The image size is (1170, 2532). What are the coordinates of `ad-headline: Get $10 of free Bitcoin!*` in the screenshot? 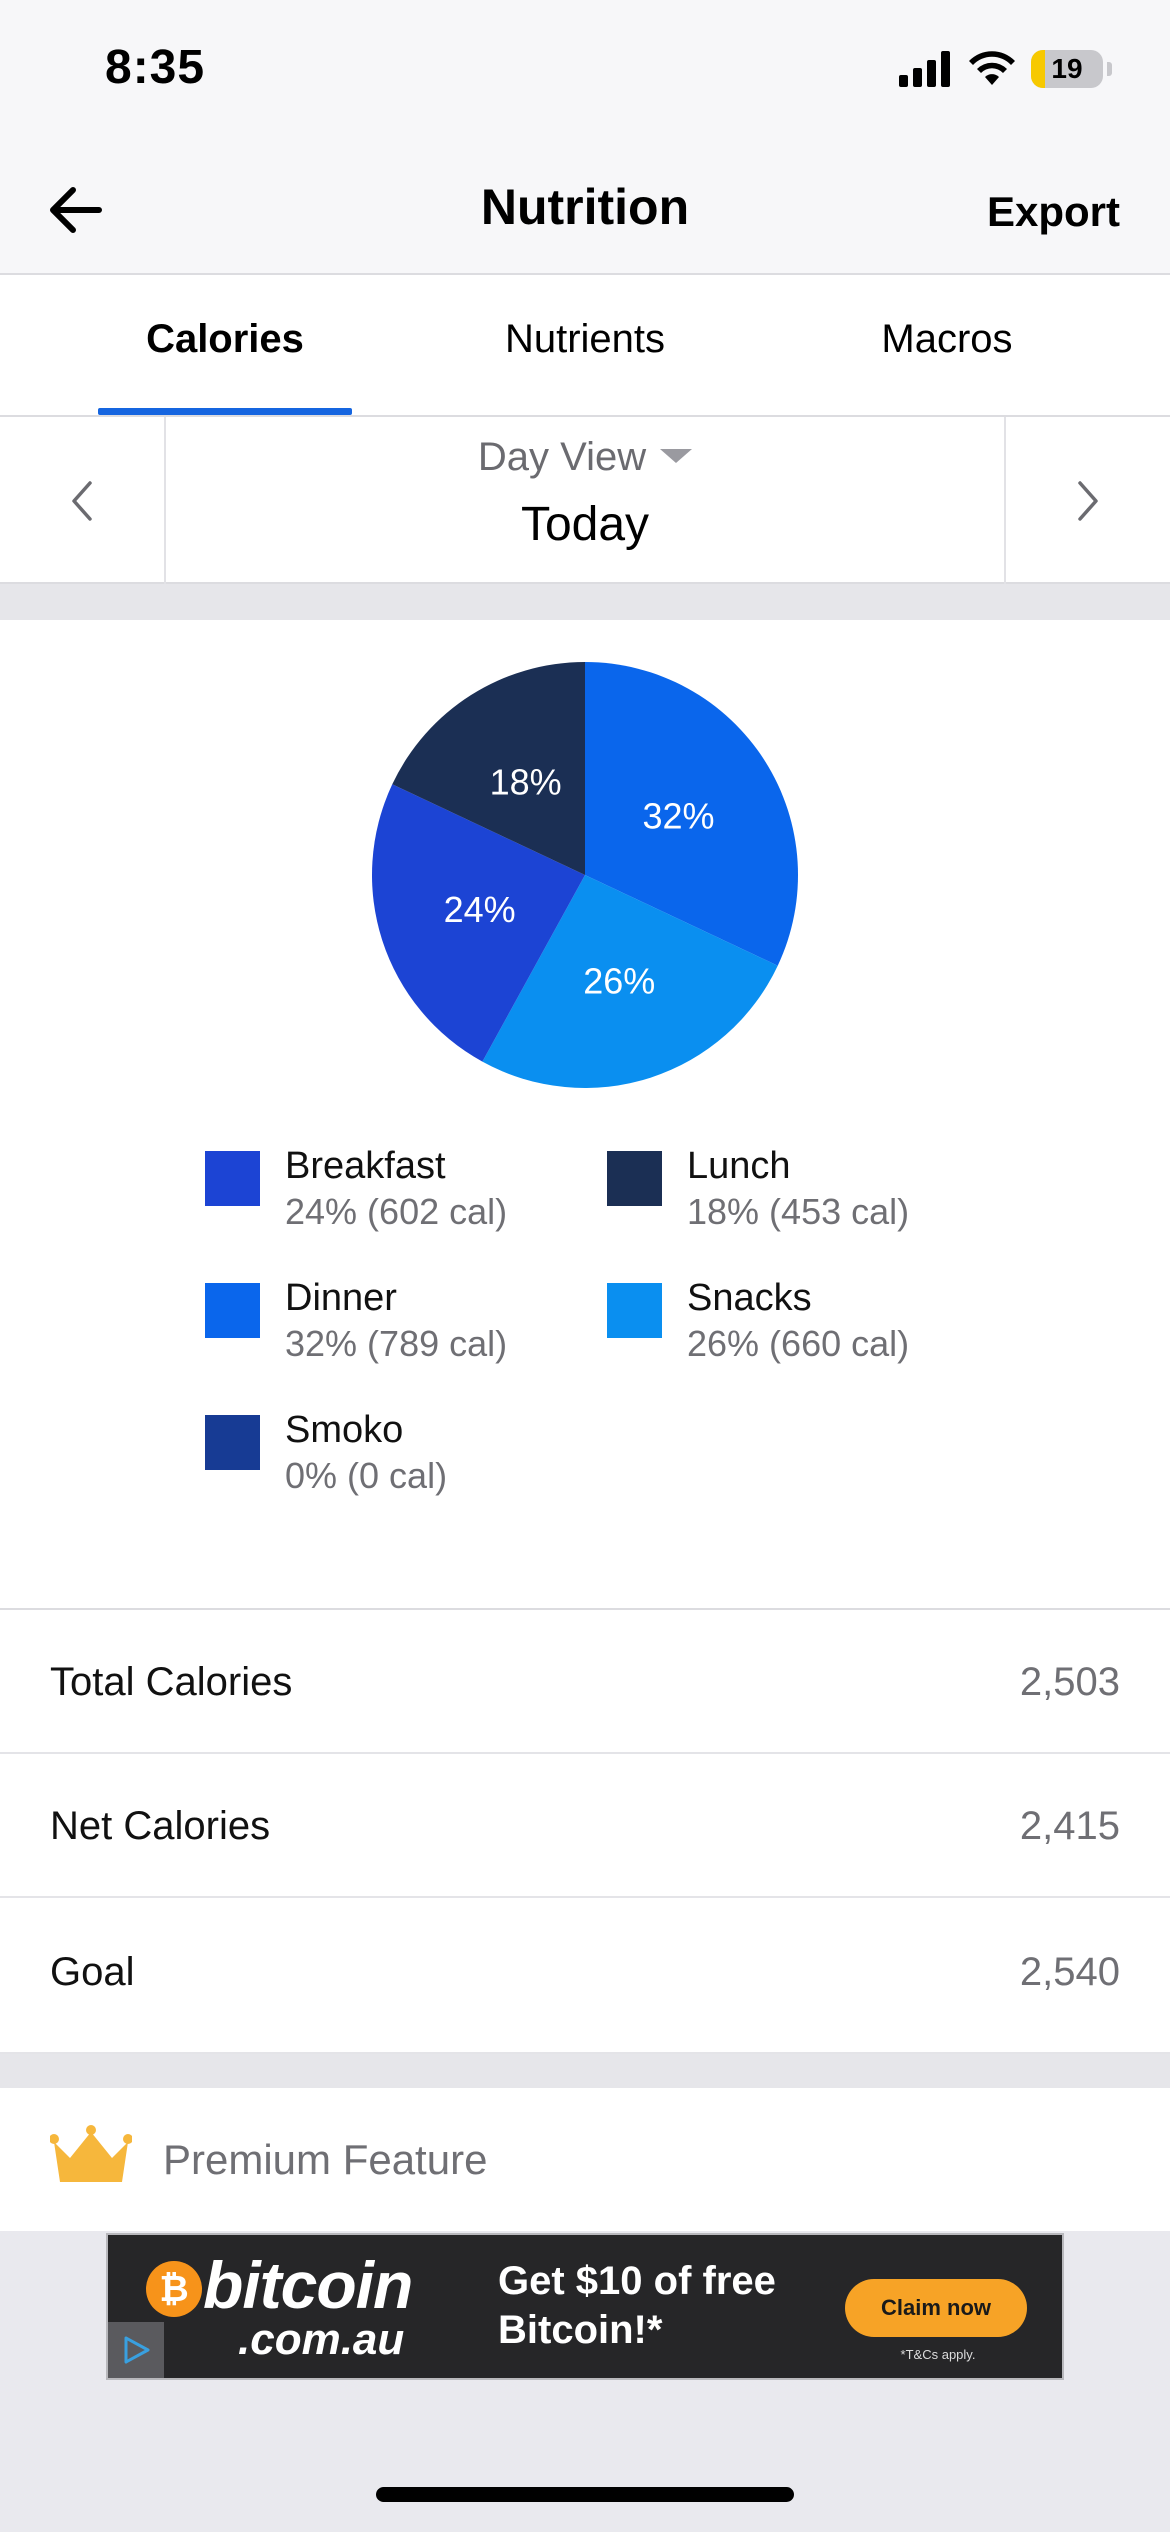 It's located at (637, 2305).